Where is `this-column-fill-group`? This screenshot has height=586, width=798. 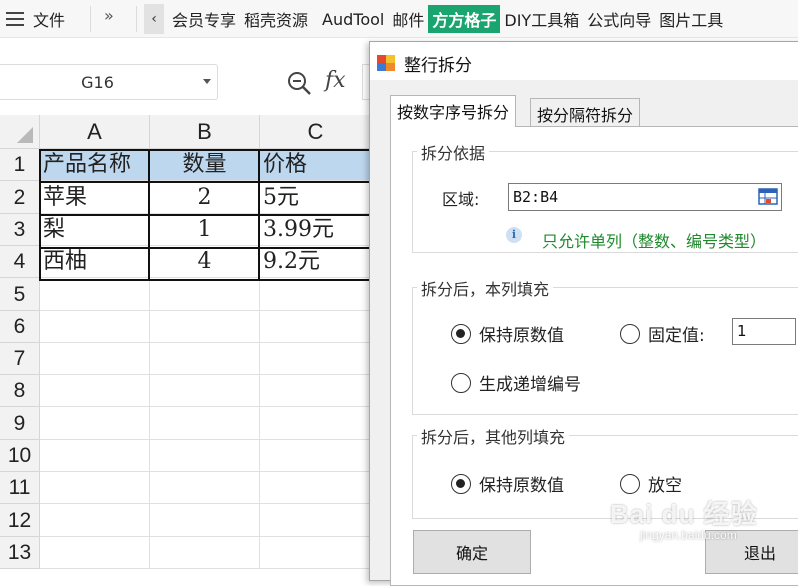 this-column-fill-group is located at coordinates (605, 351).